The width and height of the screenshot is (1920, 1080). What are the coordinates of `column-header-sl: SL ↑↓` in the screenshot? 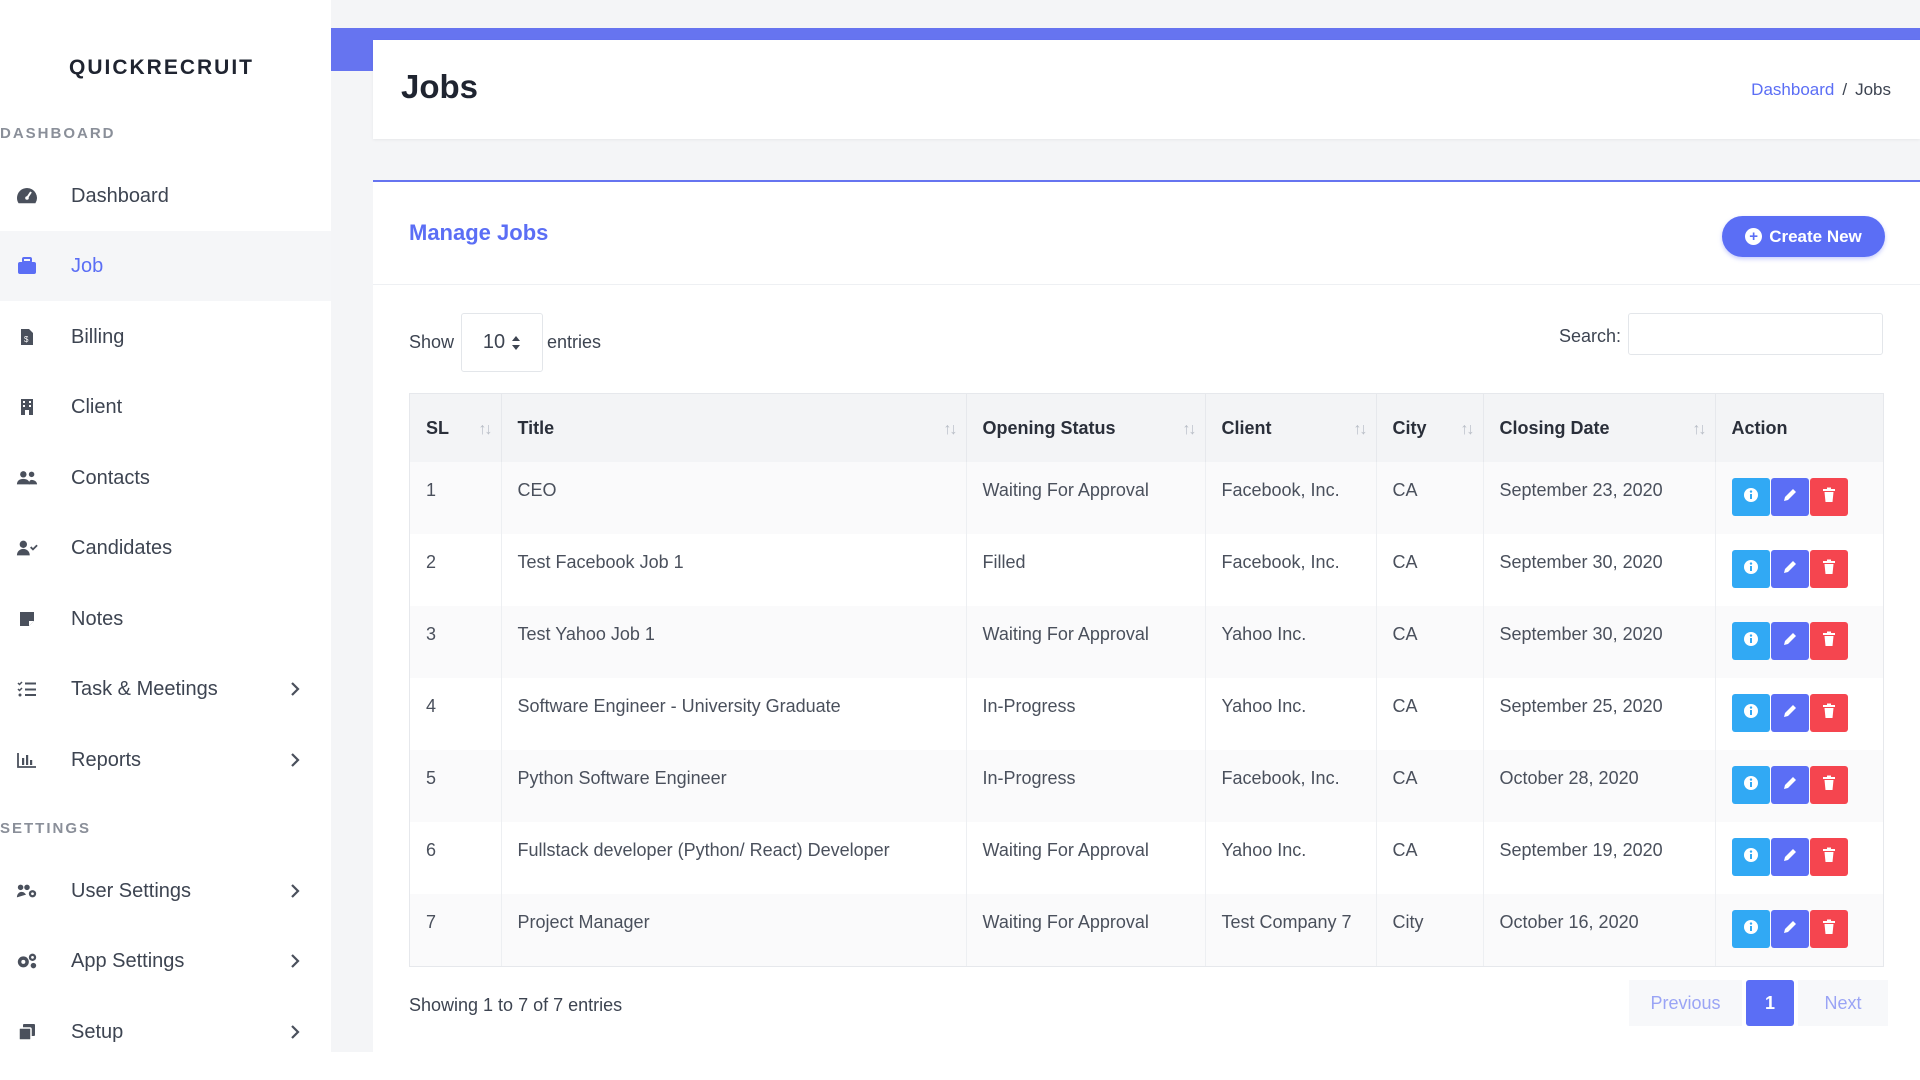 It's located at (456, 428).